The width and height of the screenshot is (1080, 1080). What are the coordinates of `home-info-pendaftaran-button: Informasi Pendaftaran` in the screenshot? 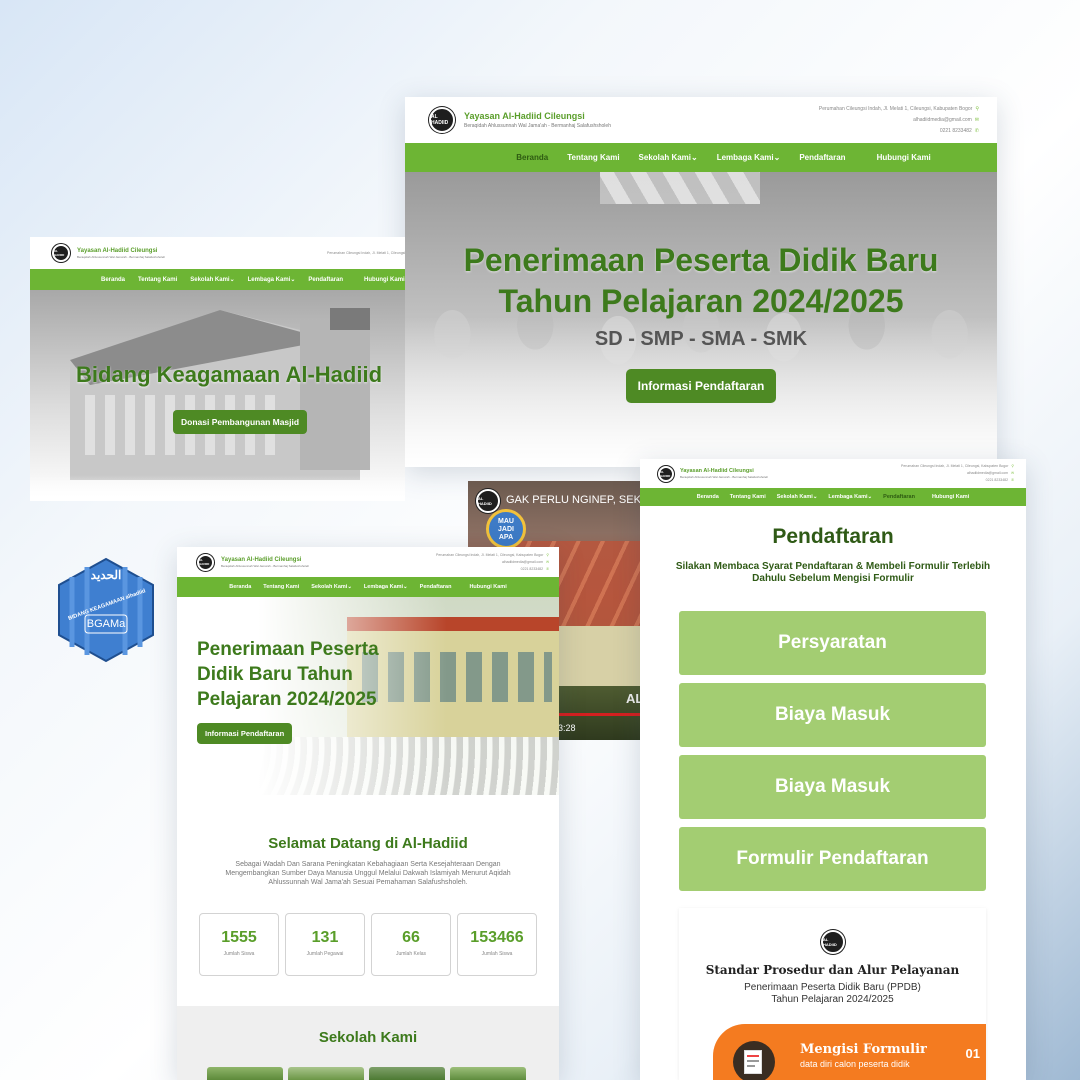 It's located at (245, 733).